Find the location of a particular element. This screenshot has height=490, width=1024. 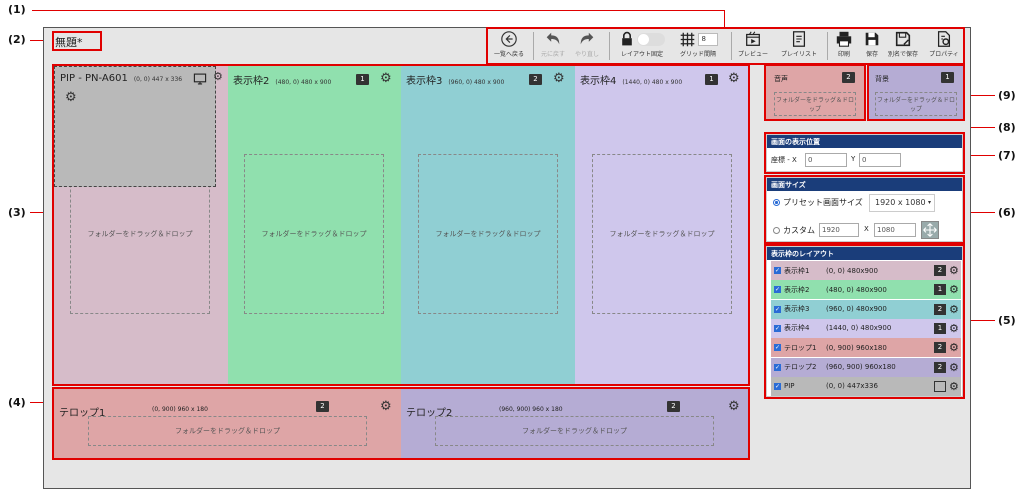

background-frame: 背景 1 フォルダーをドラッグ＆ドロップ is located at coordinates (916, 92).